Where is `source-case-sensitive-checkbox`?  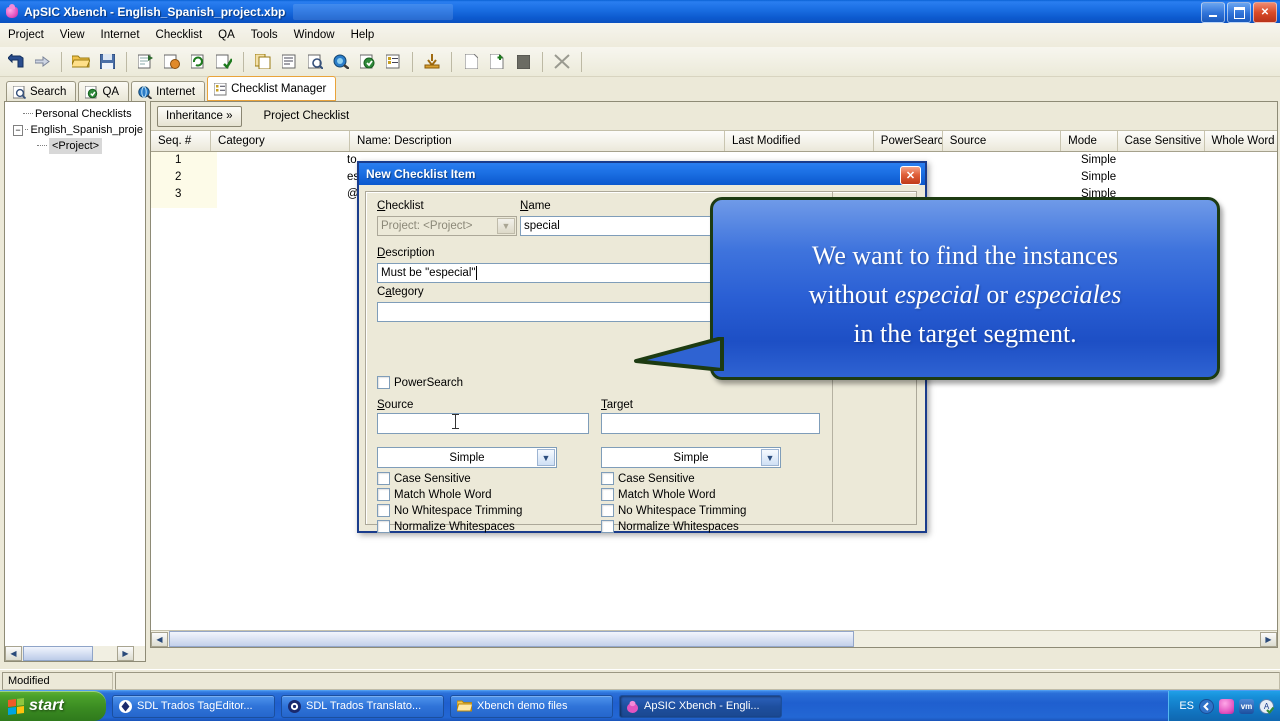 source-case-sensitive-checkbox is located at coordinates (383, 478).